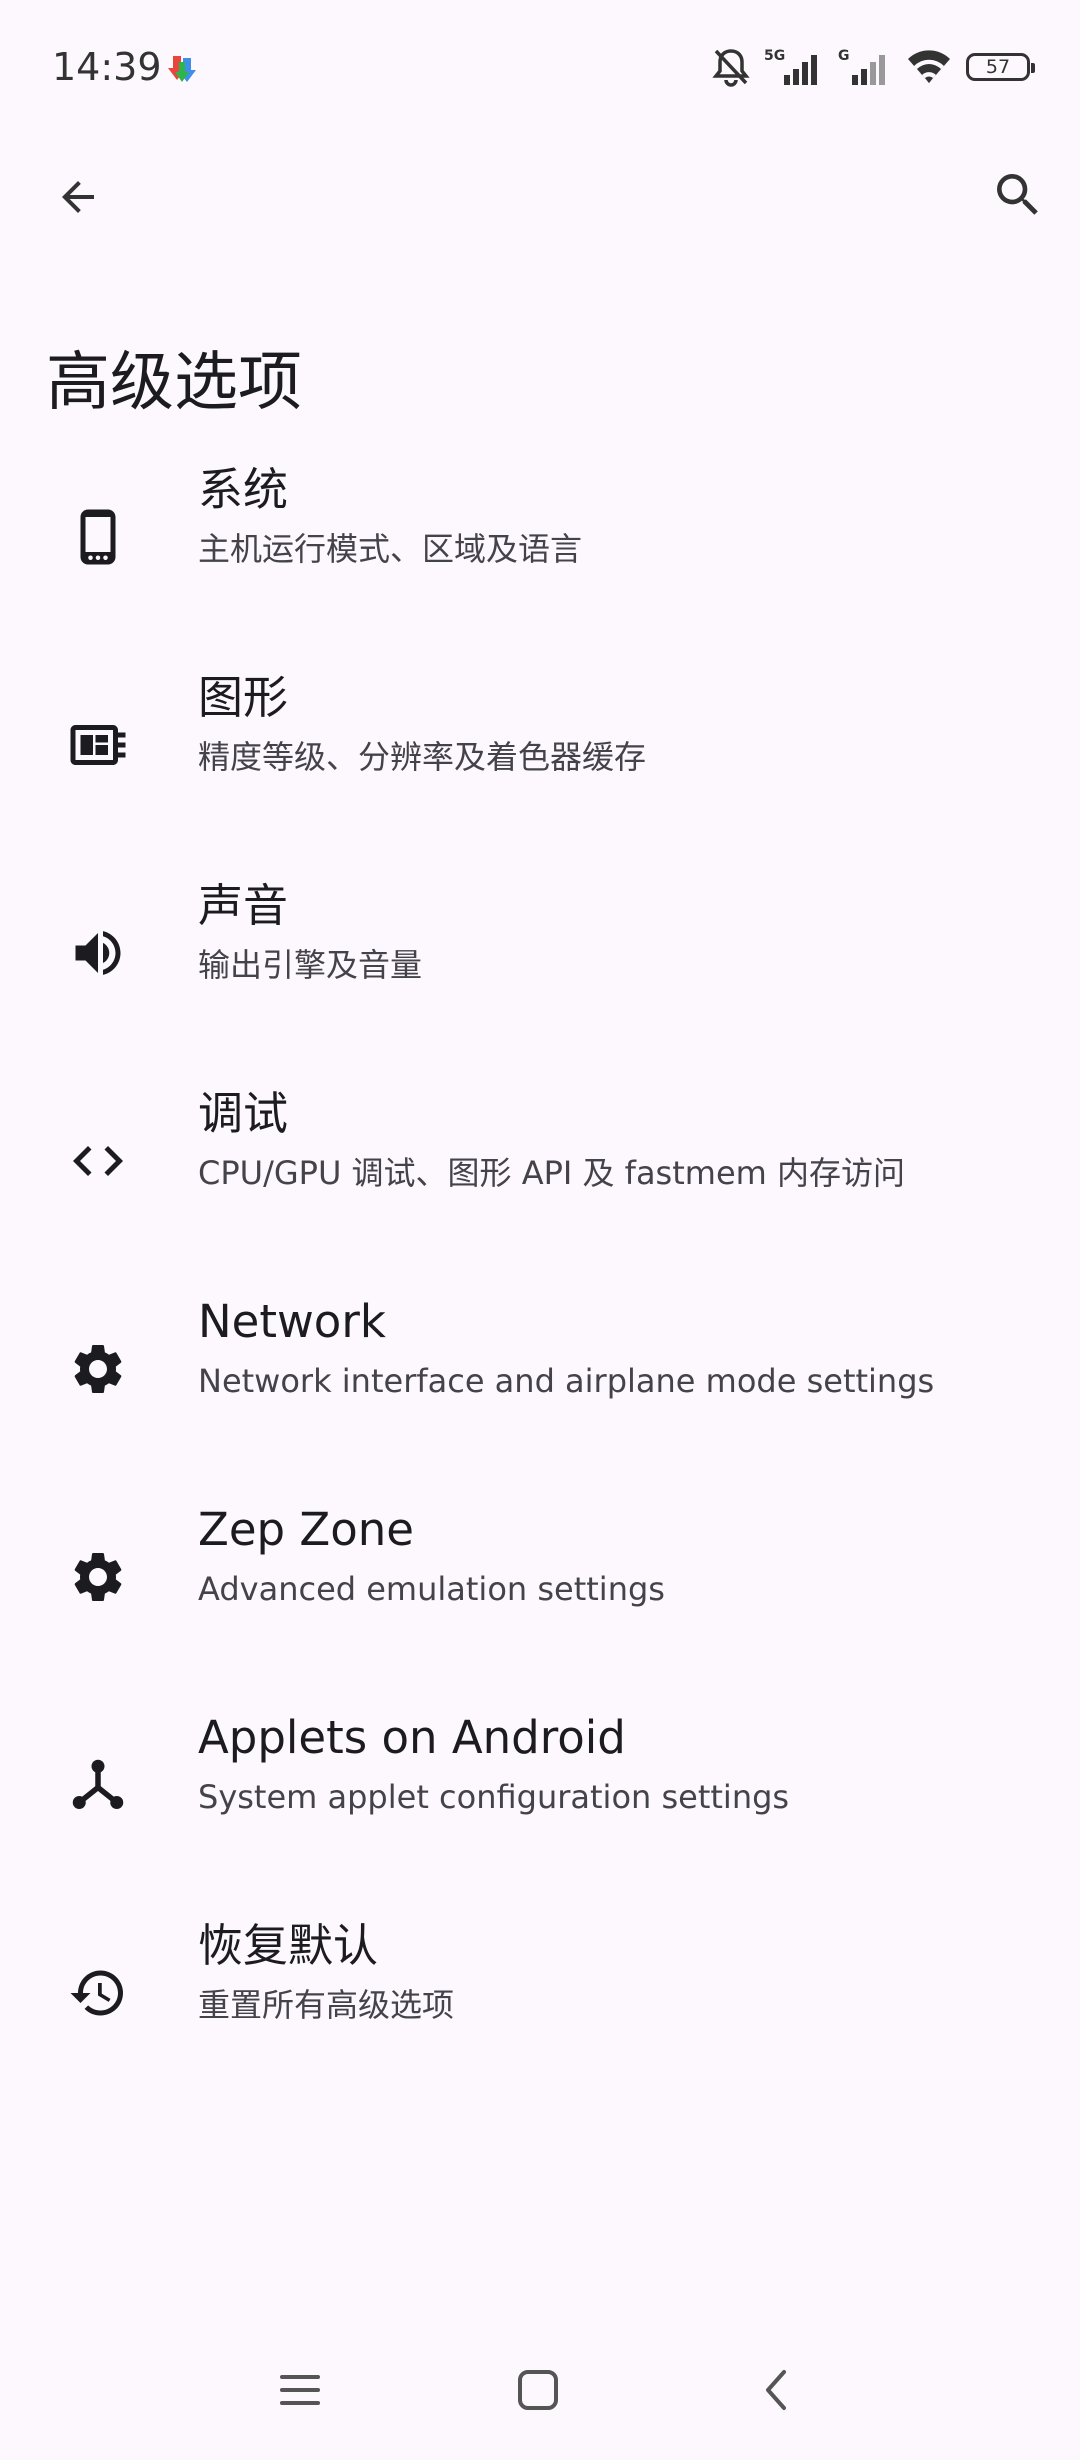 This screenshot has height=2460, width=1080. What do you see at coordinates (98, 1993) in the screenshot?
I see `history-icon` at bounding box center [98, 1993].